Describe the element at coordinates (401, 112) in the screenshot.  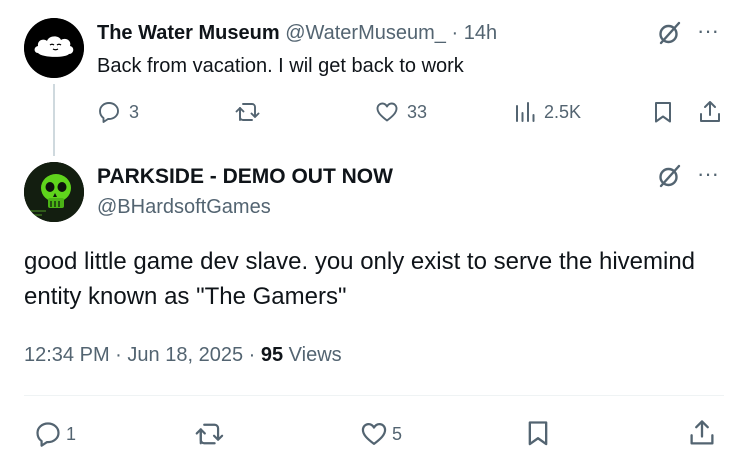
I see `like-button: 33` at that location.